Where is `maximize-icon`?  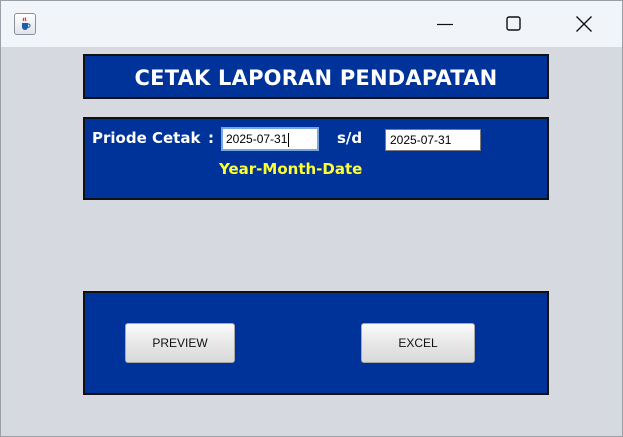
maximize-icon is located at coordinates (513, 23).